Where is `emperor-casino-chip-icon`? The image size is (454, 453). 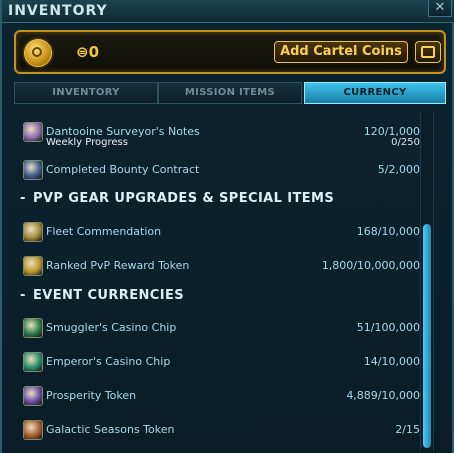
emperor-casino-chip-icon is located at coordinates (33, 362).